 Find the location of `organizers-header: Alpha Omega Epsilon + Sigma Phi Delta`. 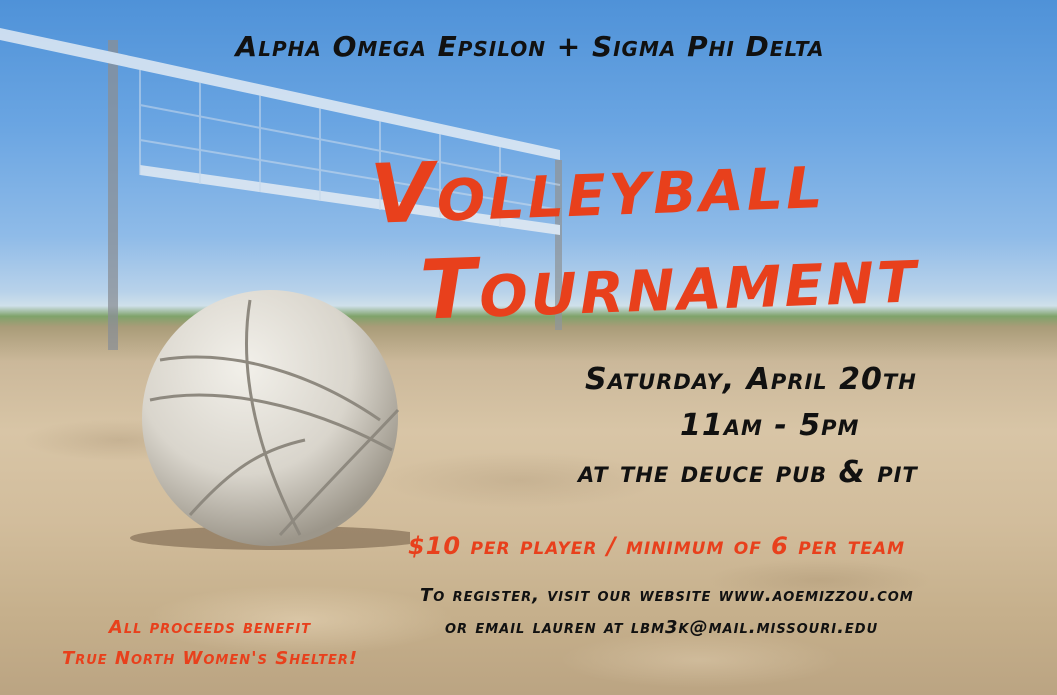

organizers-header: Alpha Omega Epsilon + Sigma Phi Delta is located at coordinates (530, 46).